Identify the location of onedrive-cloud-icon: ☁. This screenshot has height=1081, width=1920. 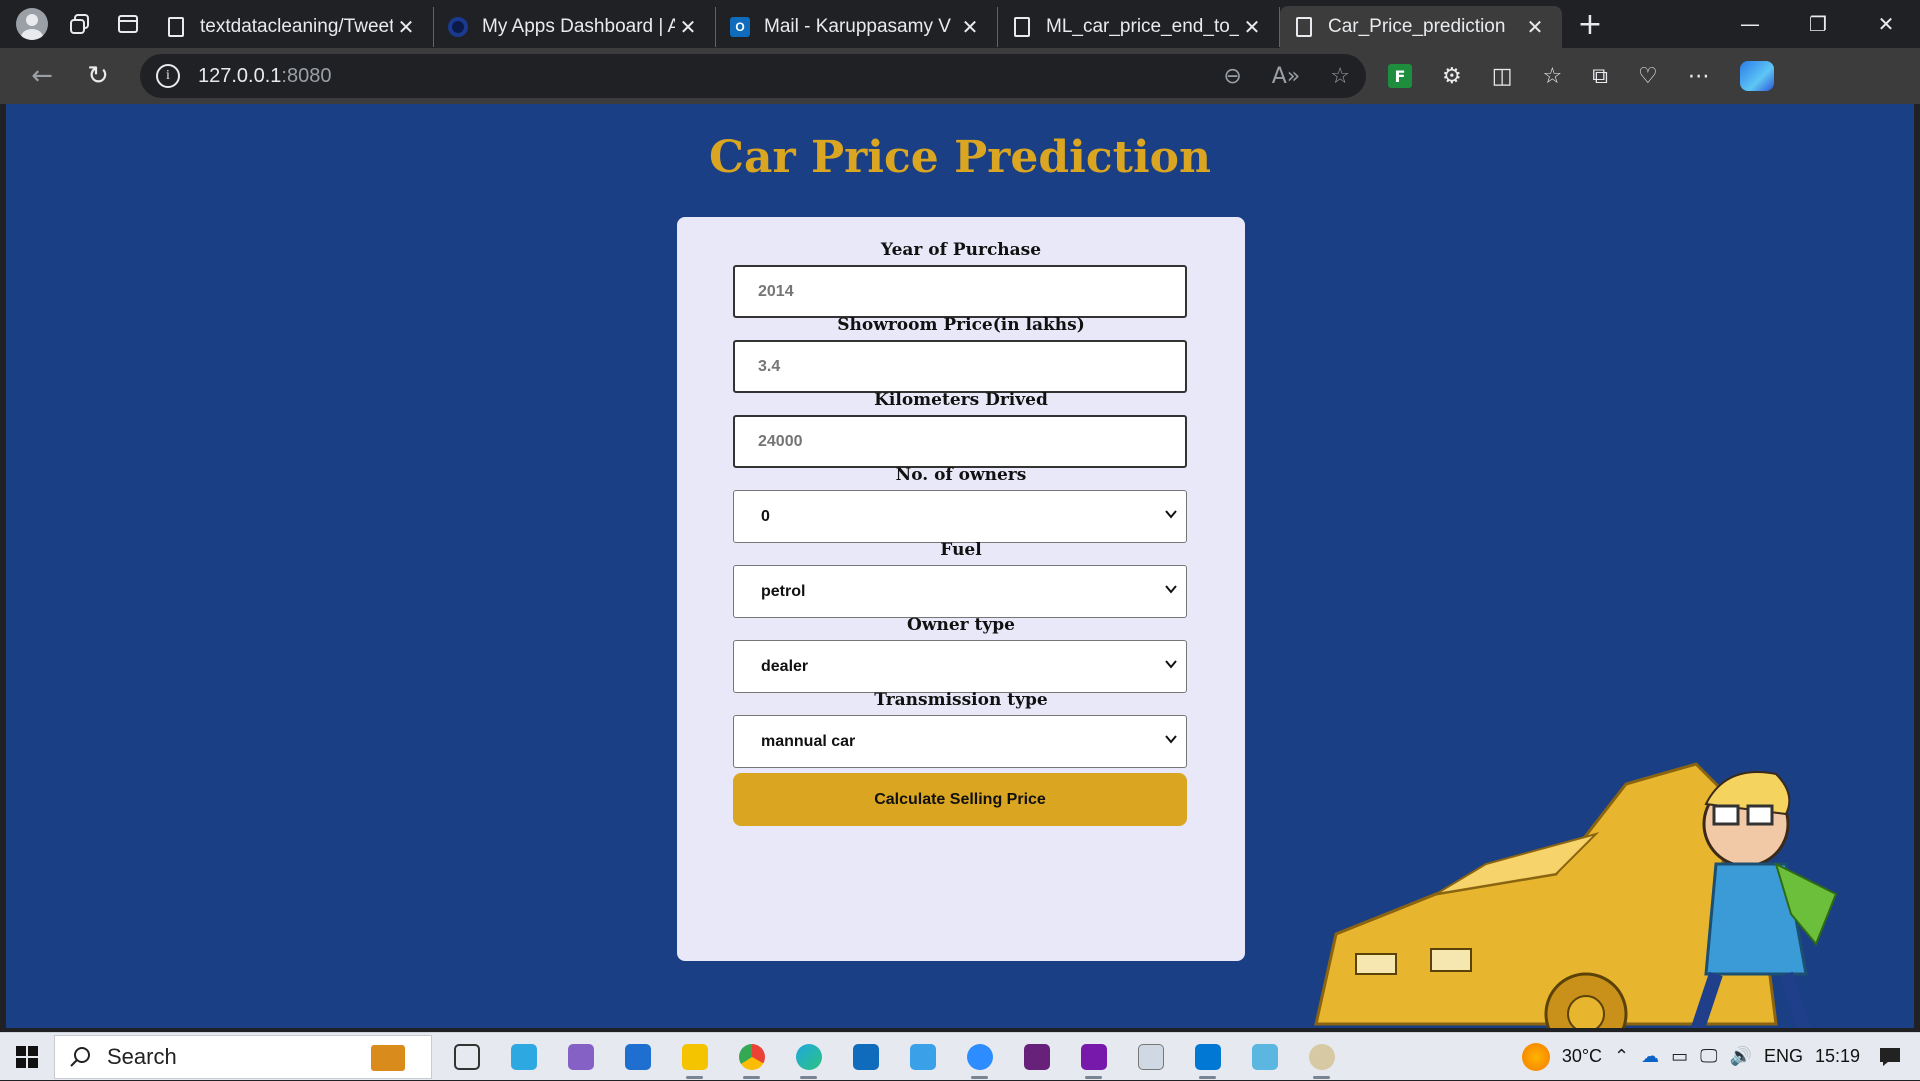
(1650, 1056).